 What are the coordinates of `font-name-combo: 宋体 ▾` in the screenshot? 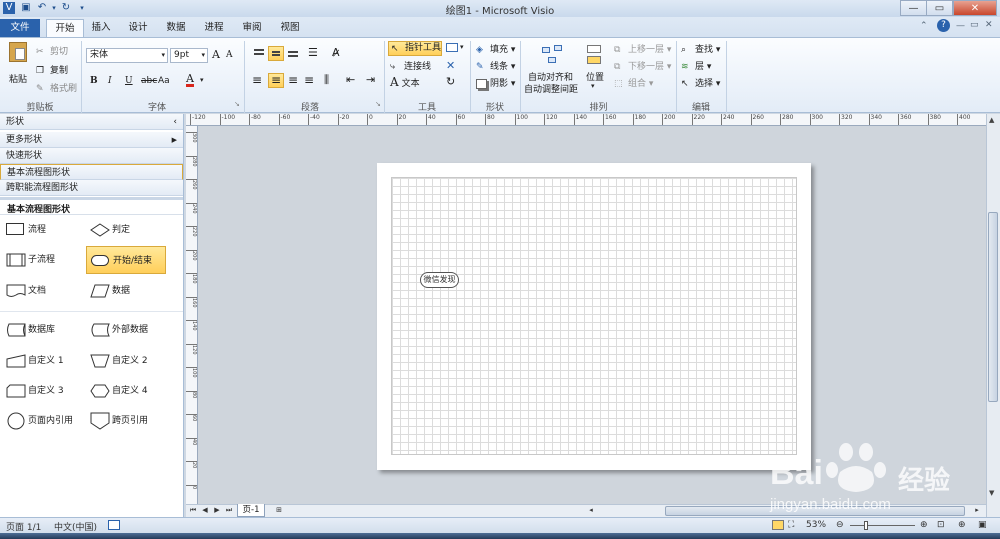 It's located at (127, 55).